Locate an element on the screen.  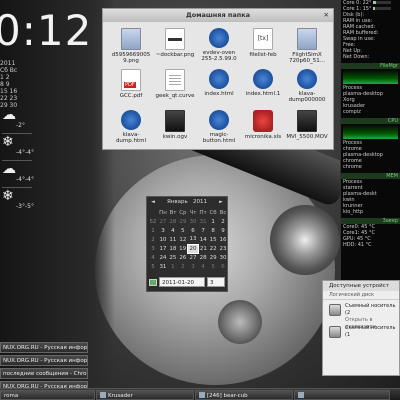
close-icon: ✕ is located at coordinates (326, 15).